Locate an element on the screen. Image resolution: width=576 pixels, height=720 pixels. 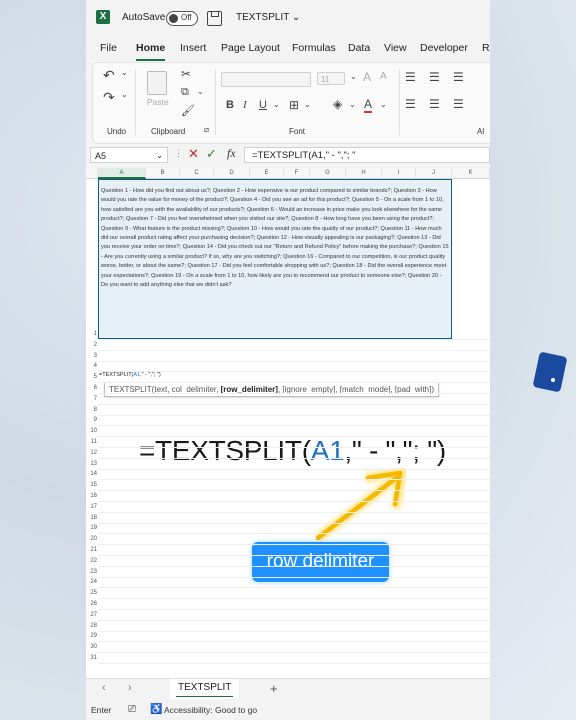
undo-dropdown-icon: ⌄ is located at coordinates (124, 72).